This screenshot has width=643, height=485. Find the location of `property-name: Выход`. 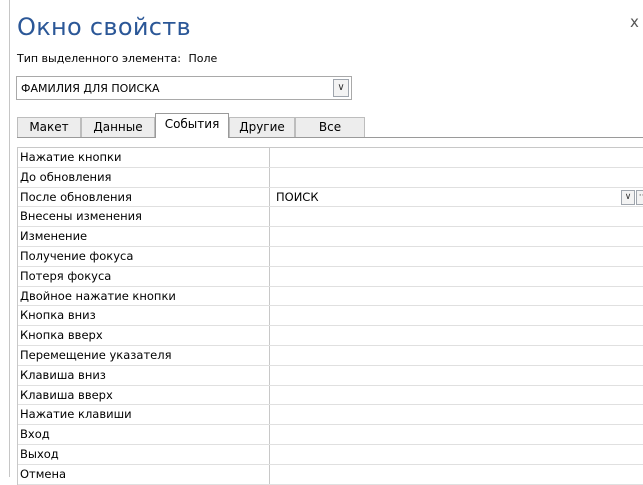

property-name: Выход is located at coordinates (144, 454).